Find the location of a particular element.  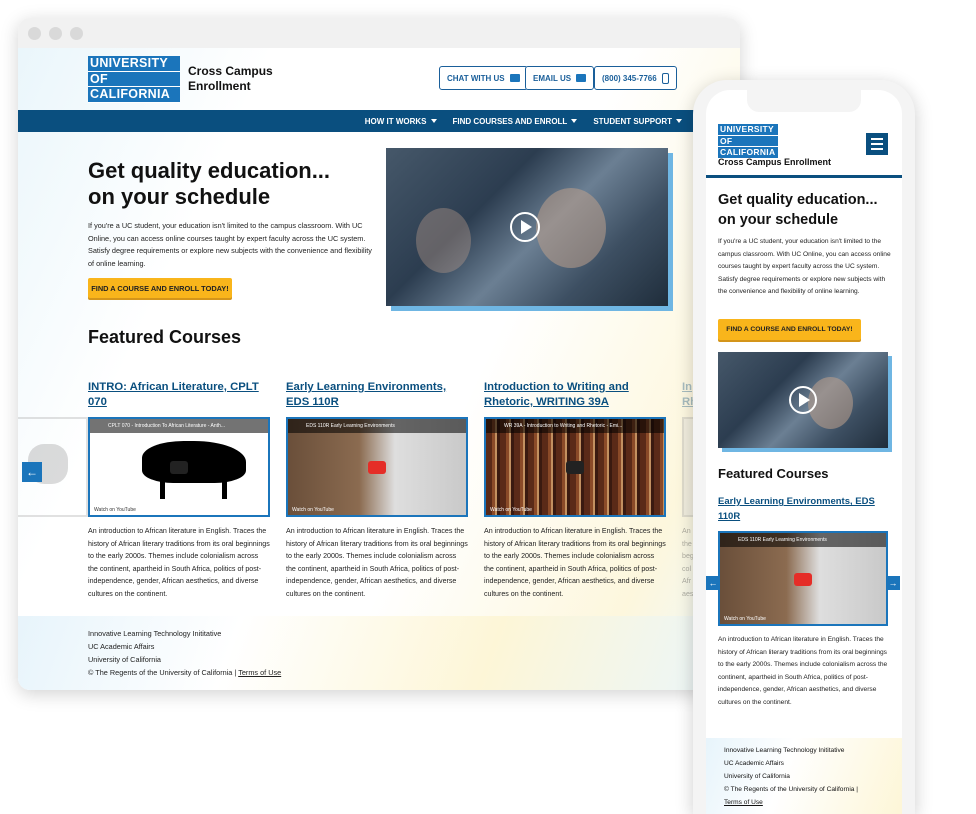

nav-label: FIND COURSES AND ENROLL is located at coordinates (510, 121).